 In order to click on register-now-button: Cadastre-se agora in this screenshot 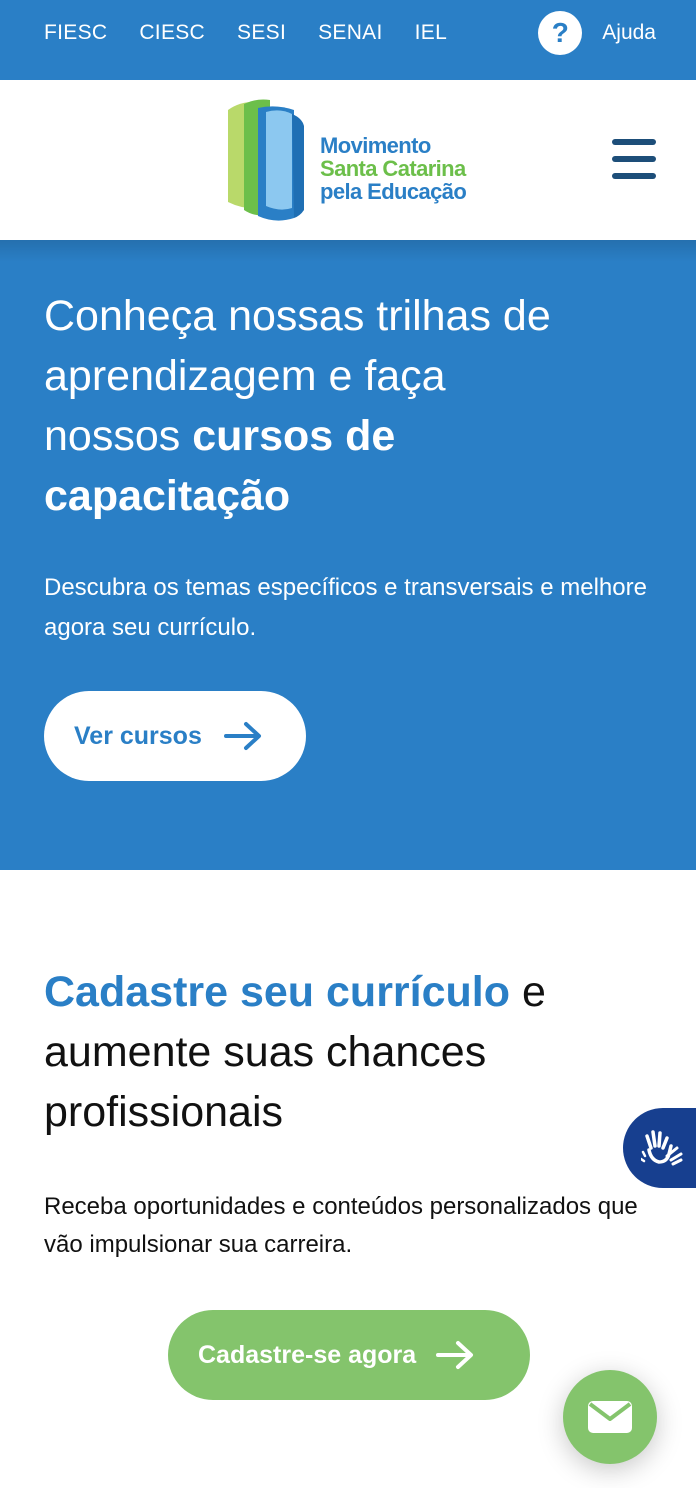, I will do `click(349, 1355)`.